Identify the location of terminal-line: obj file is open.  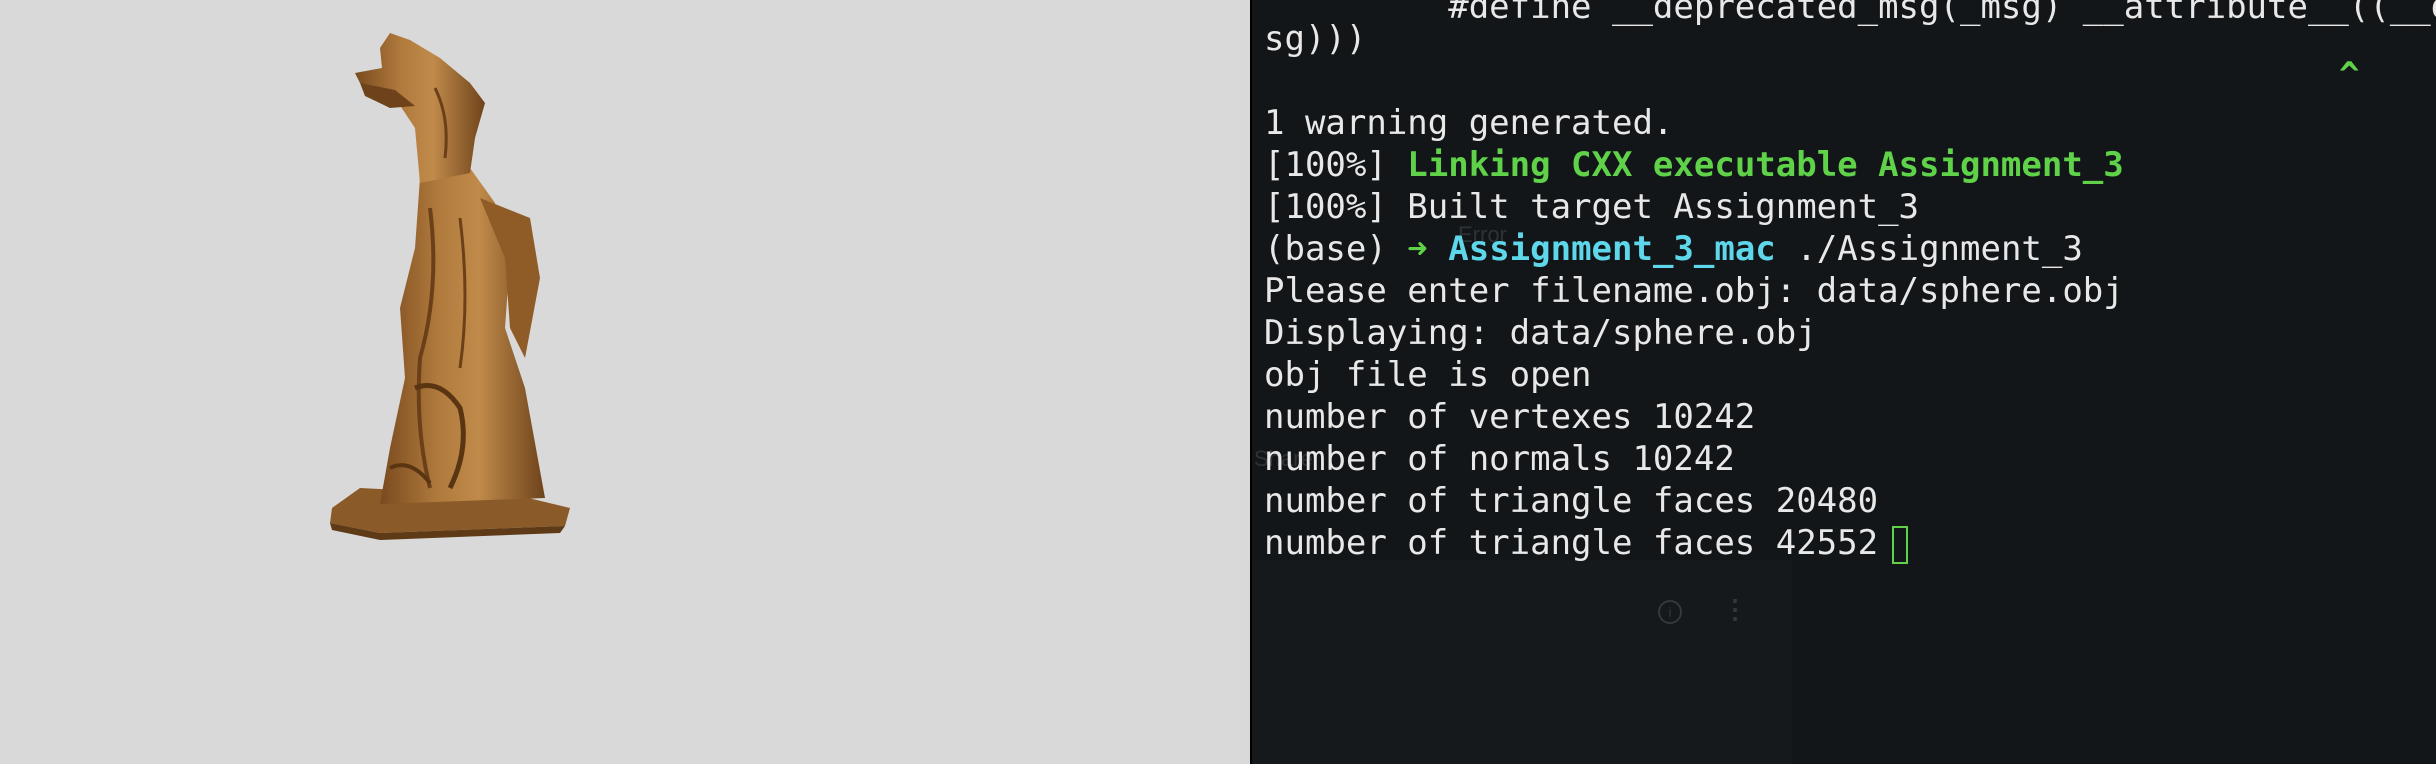
(1428, 375).